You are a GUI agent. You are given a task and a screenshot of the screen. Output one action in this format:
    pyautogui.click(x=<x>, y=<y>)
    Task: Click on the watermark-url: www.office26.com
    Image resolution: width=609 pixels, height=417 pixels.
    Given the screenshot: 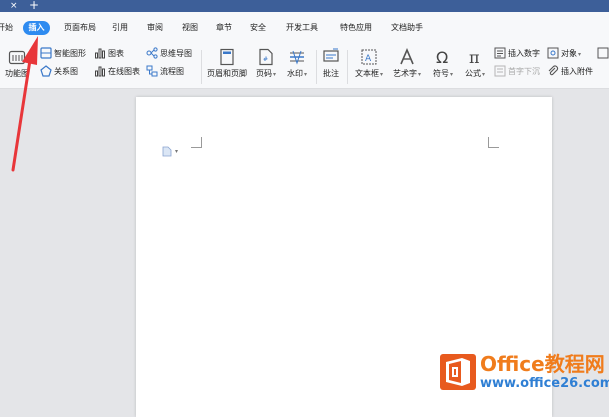 What is the action you would take?
    pyautogui.click(x=544, y=383)
    